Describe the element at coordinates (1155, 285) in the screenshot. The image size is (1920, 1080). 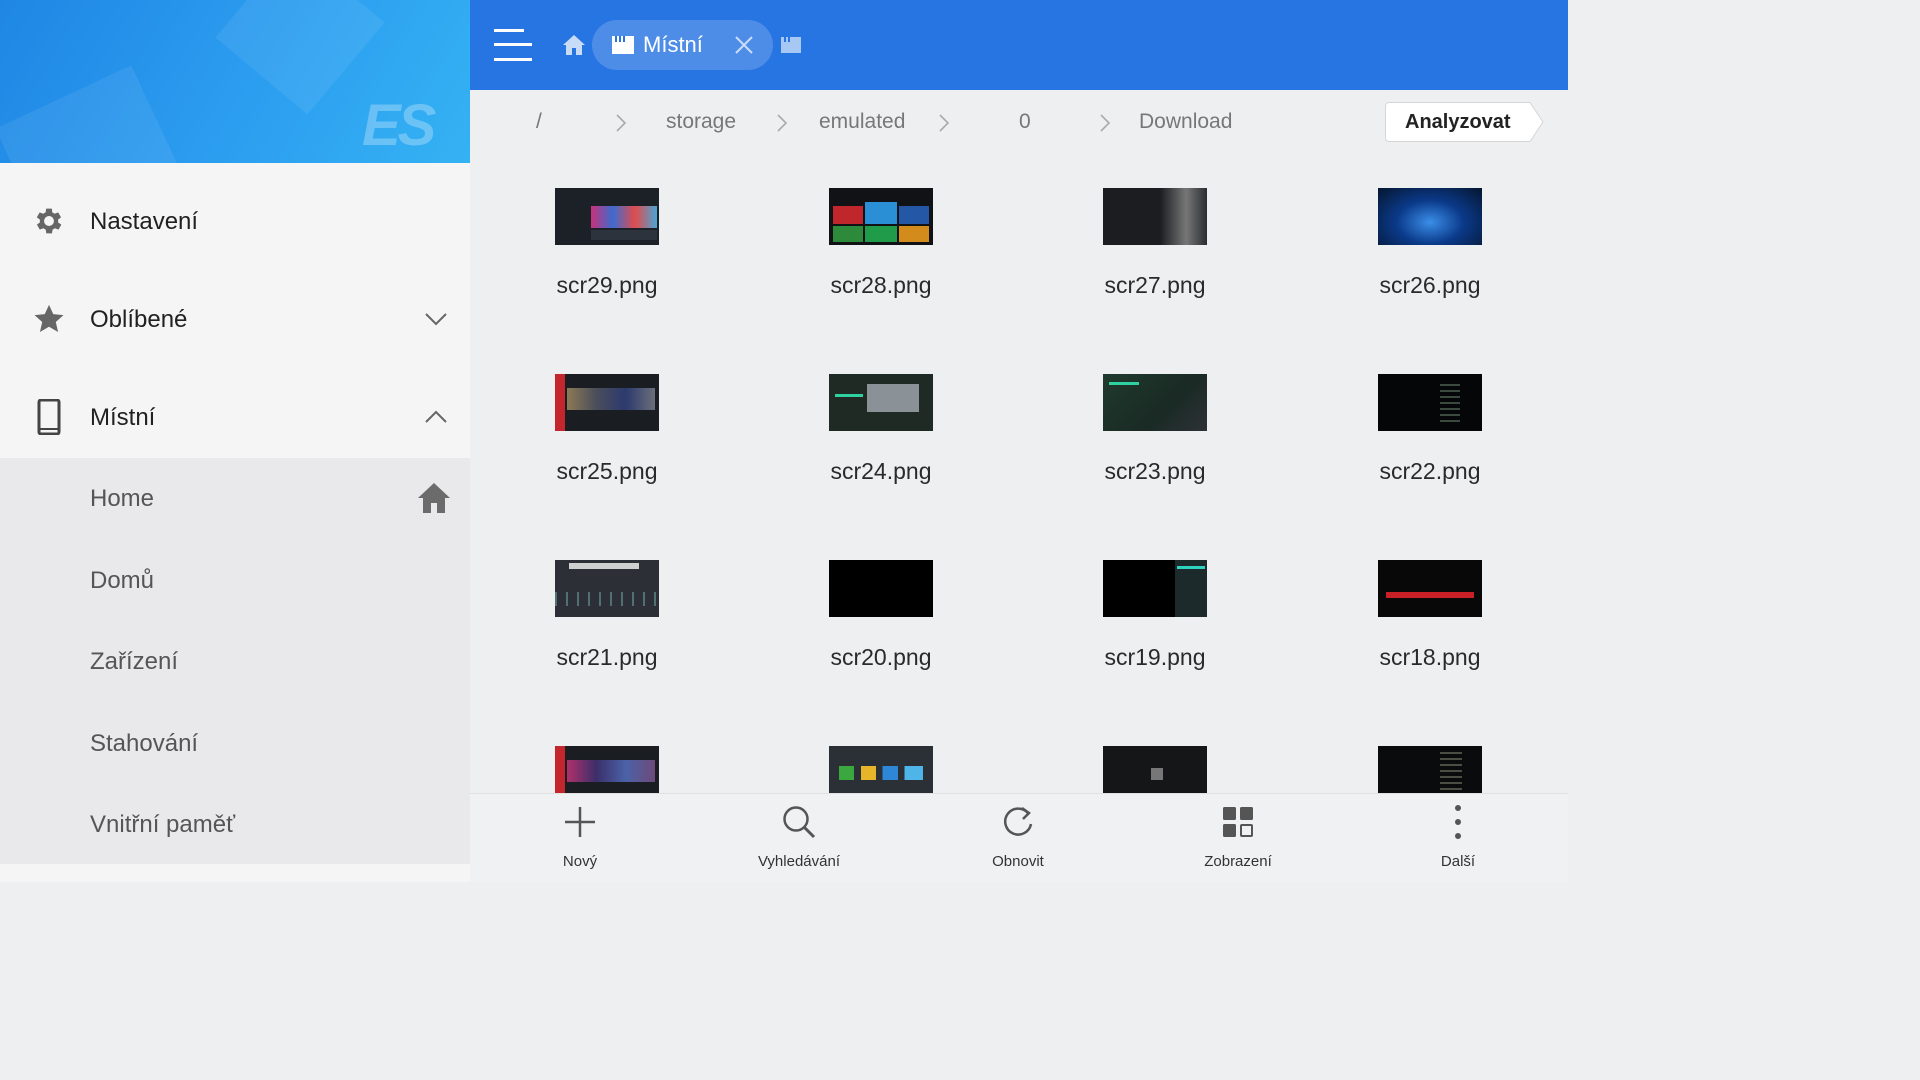
I see `file-name: scr27.png` at that location.